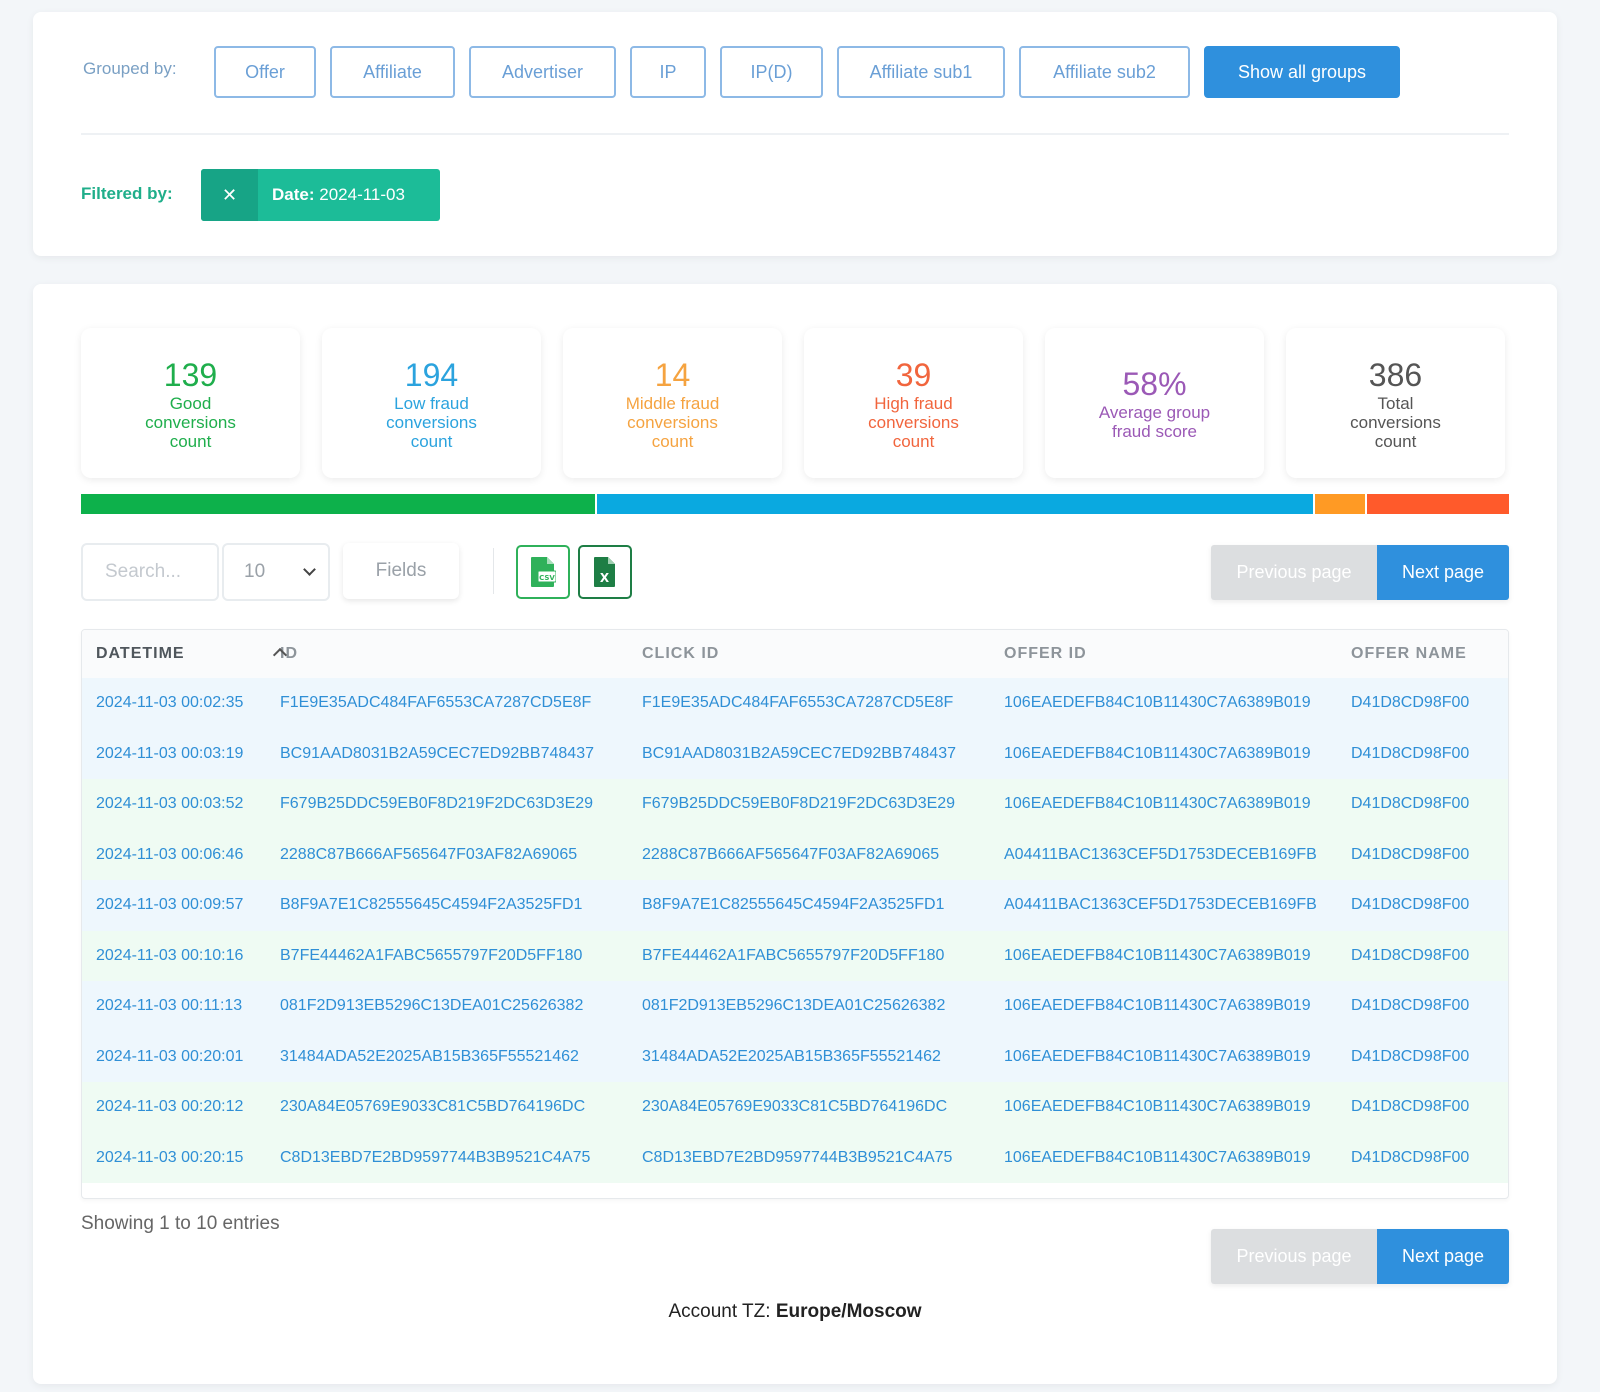  What do you see at coordinates (809, 854) in the screenshot?
I see `cell-click-id: 2288C87B666AF565647F03AF82A69065` at bounding box center [809, 854].